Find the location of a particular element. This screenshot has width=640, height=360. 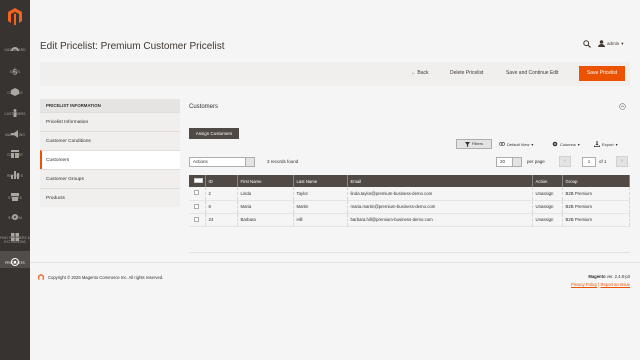

save-and-continue-button: Save and Continue Edit is located at coordinates (532, 73).